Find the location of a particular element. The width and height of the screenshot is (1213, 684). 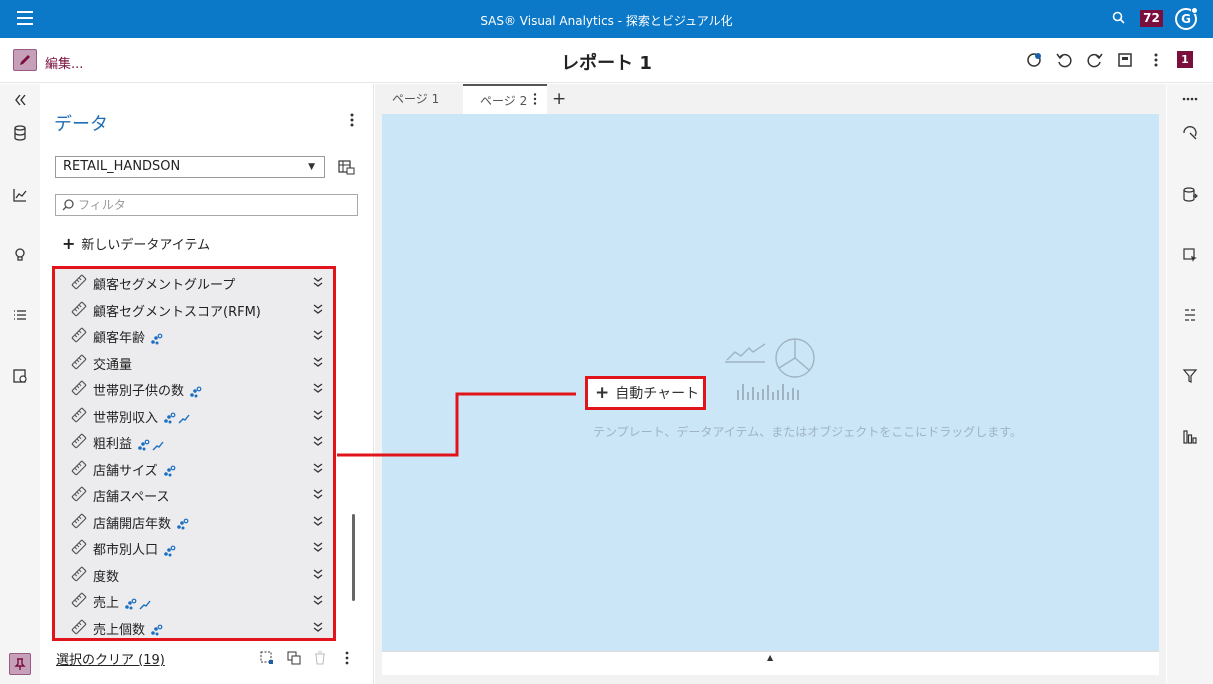

data-item: 顧客セグメントグループ is located at coordinates (194, 282).